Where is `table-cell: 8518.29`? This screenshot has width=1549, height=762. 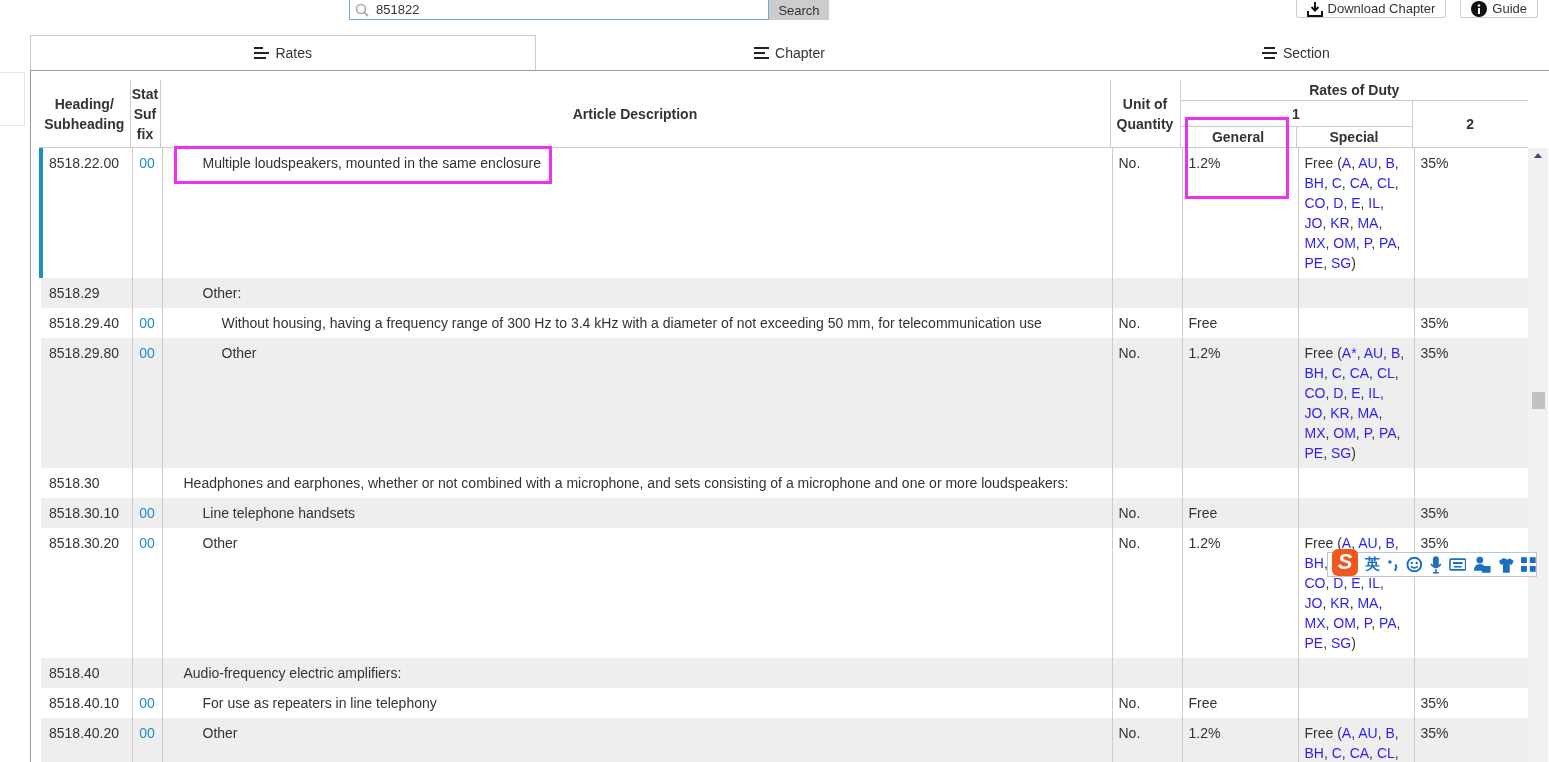
table-cell: 8518.29 is located at coordinates (86, 293).